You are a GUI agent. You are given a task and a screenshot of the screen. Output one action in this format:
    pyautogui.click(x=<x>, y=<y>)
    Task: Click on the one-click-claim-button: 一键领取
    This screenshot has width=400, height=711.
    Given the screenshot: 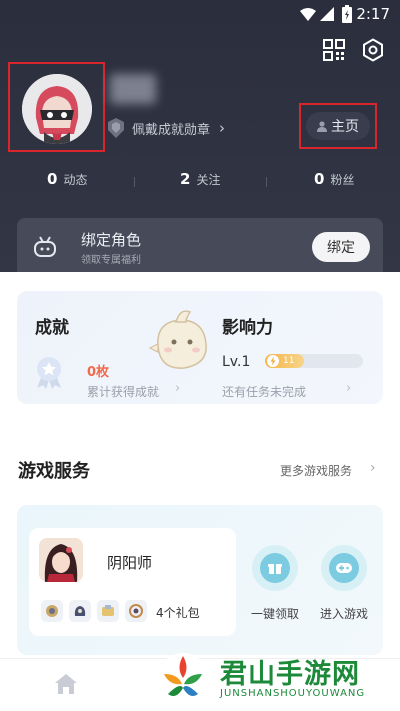 What is the action you would take?
    pyautogui.click(x=275, y=583)
    